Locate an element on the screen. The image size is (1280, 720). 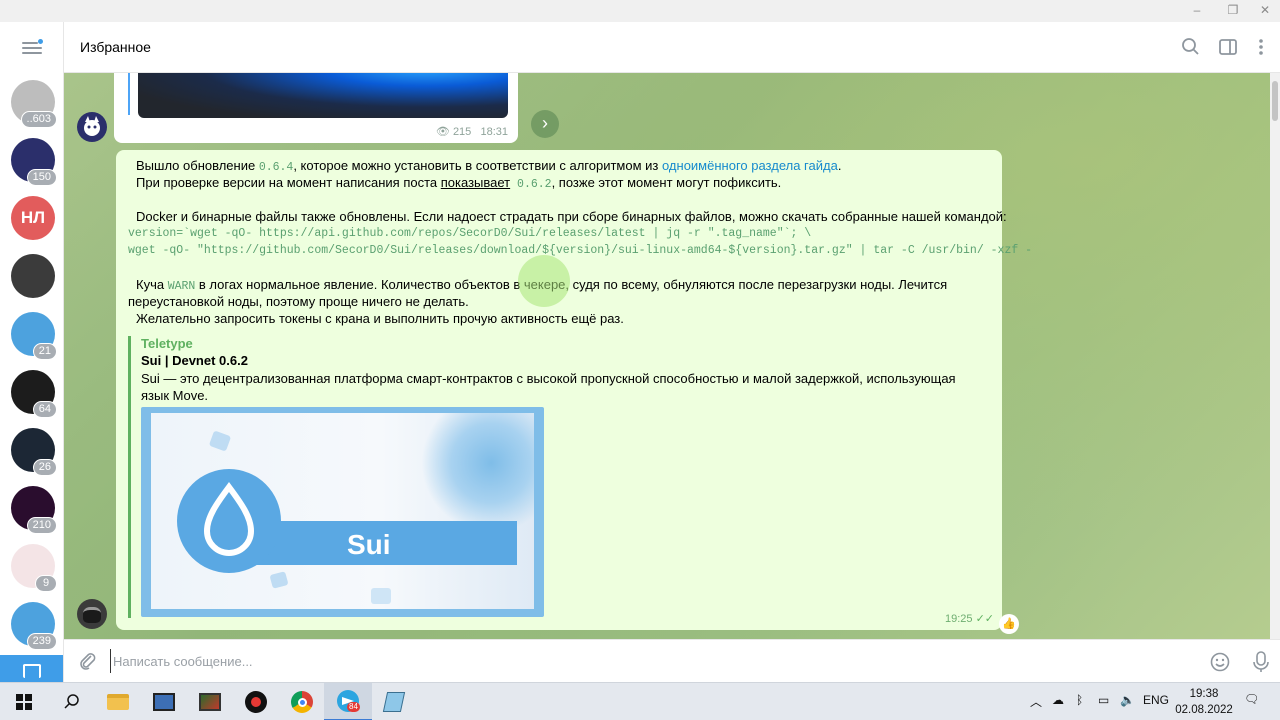
preview-image: Sui is located at coordinates (342, 512).